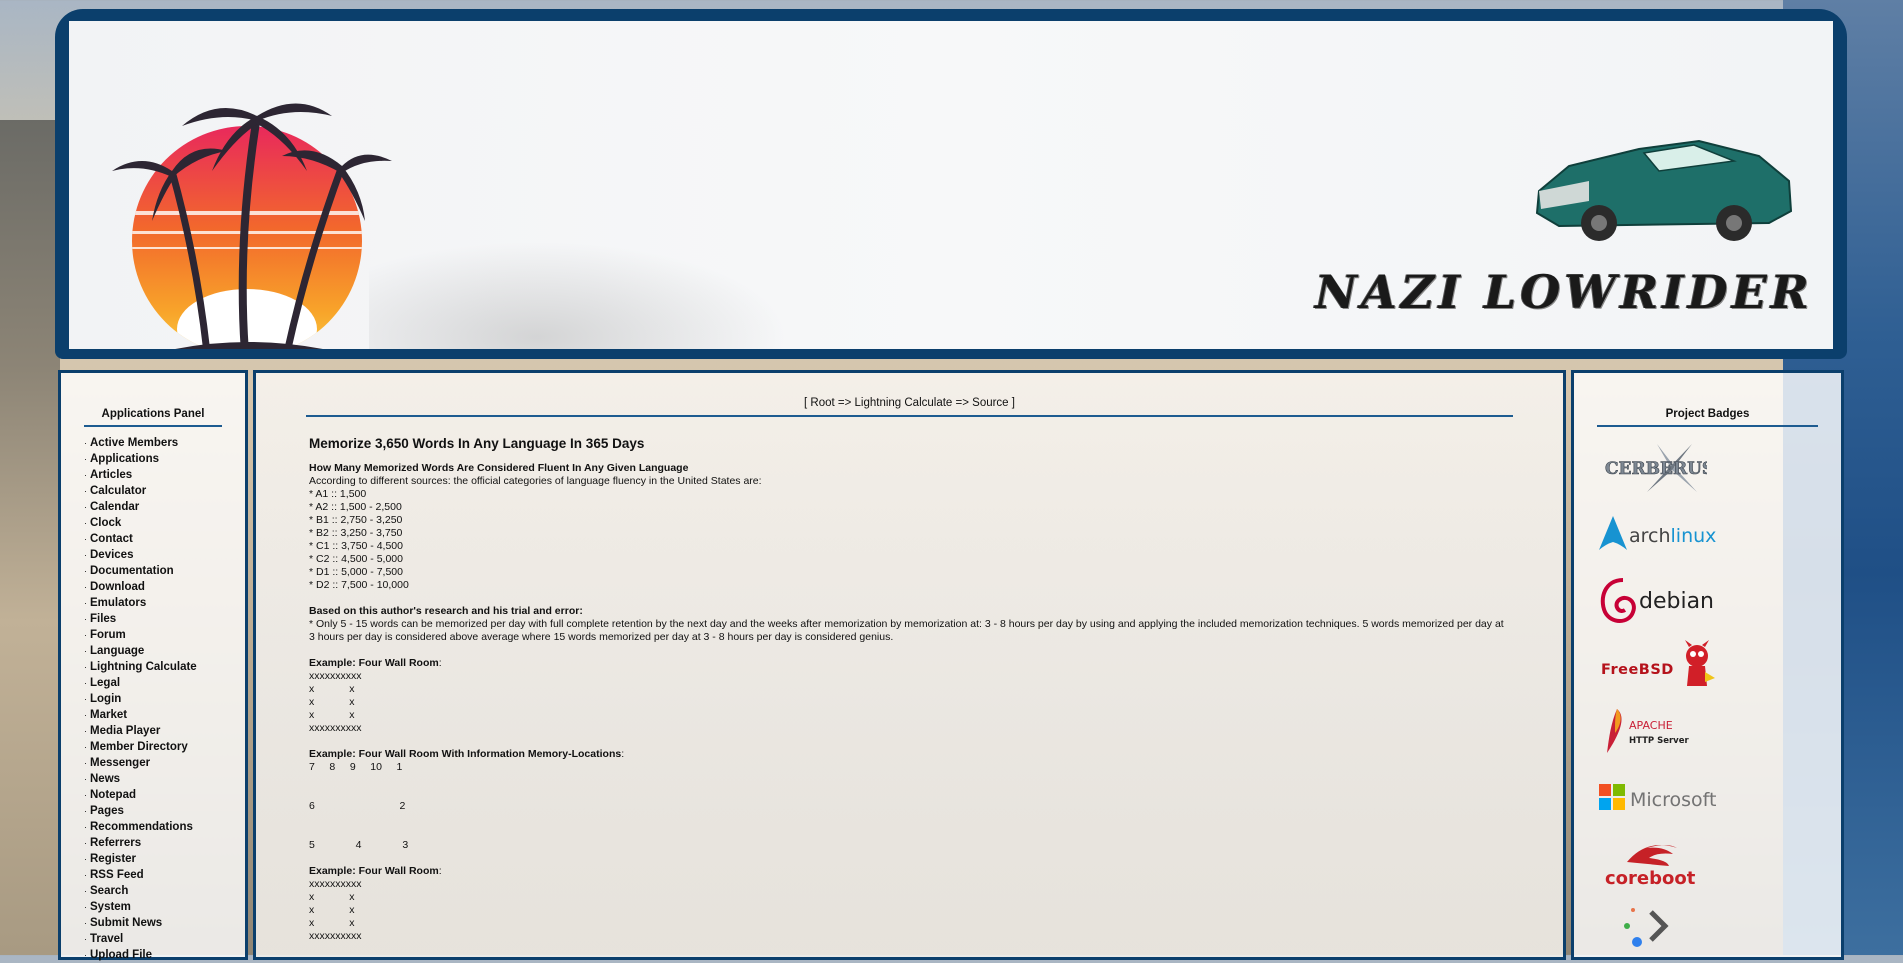  I want to click on badge-cerberus: CERBERUS, so click(1662, 468).